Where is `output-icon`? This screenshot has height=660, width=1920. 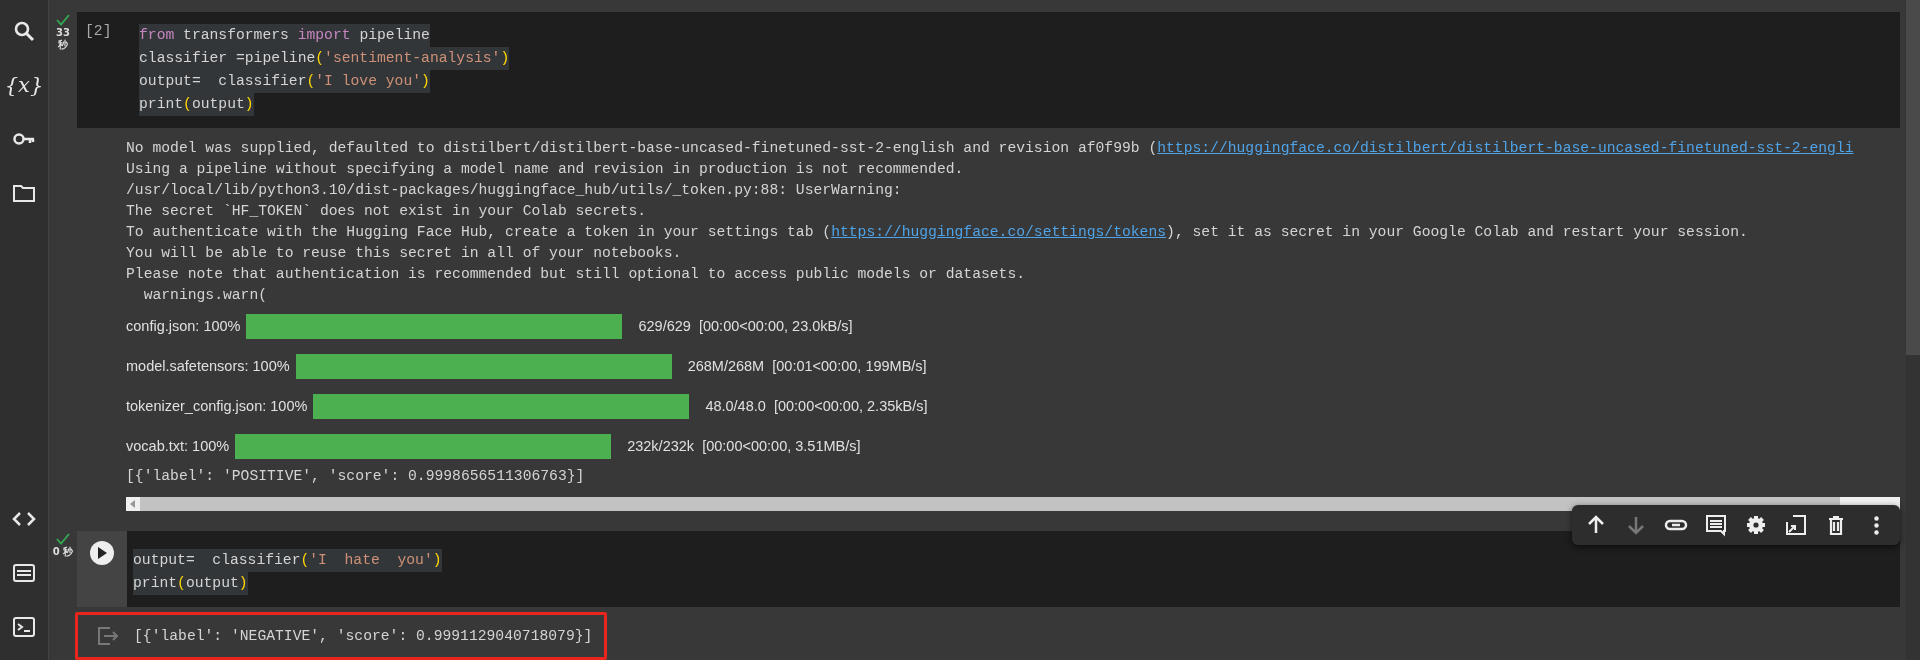 output-icon is located at coordinates (108, 636).